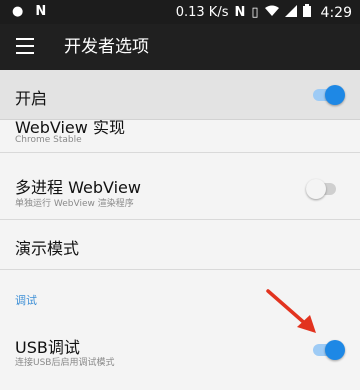  I want to click on wifi-icon, so click(271, 13).